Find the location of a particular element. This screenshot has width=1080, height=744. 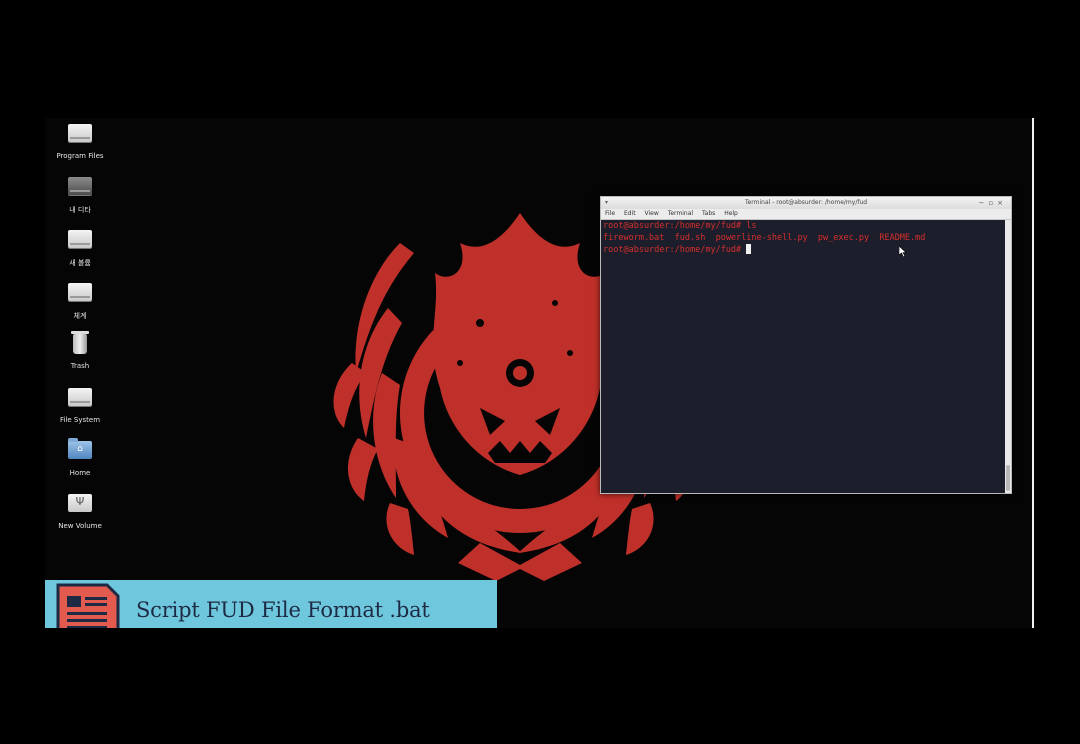

trash-icon is located at coordinates (80, 342).